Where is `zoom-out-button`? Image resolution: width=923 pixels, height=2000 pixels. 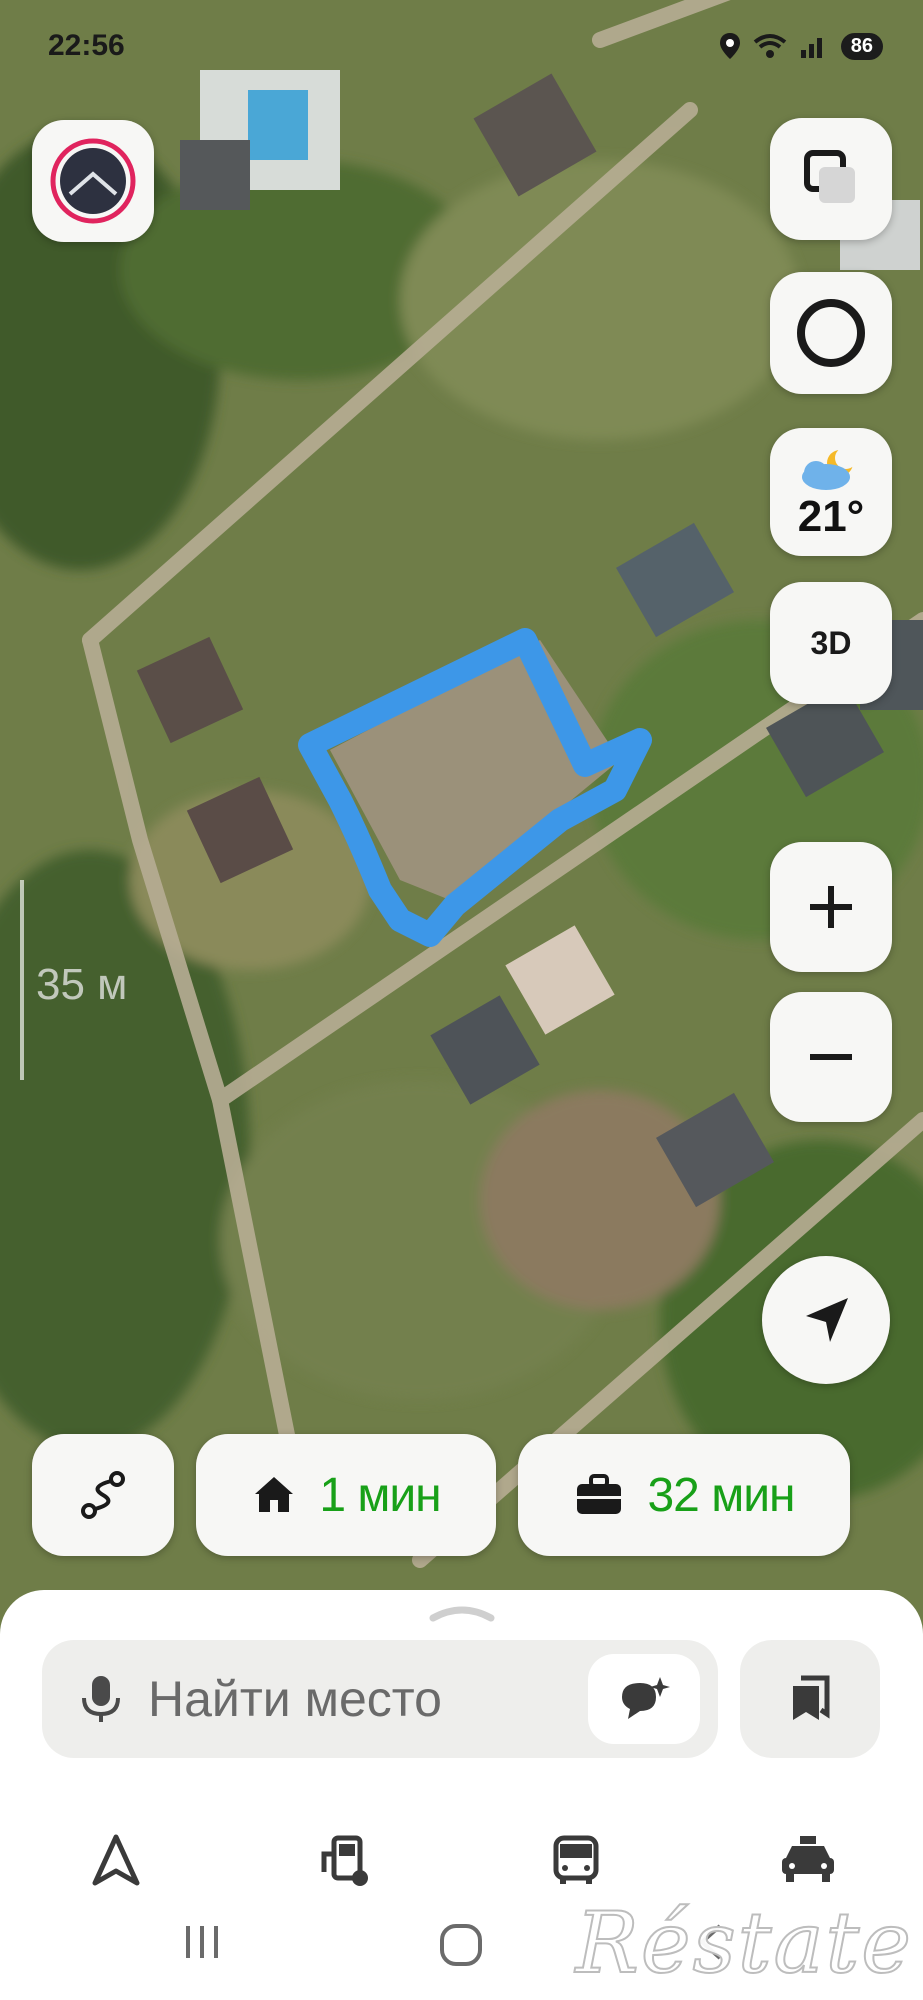 zoom-out-button is located at coordinates (831, 1057).